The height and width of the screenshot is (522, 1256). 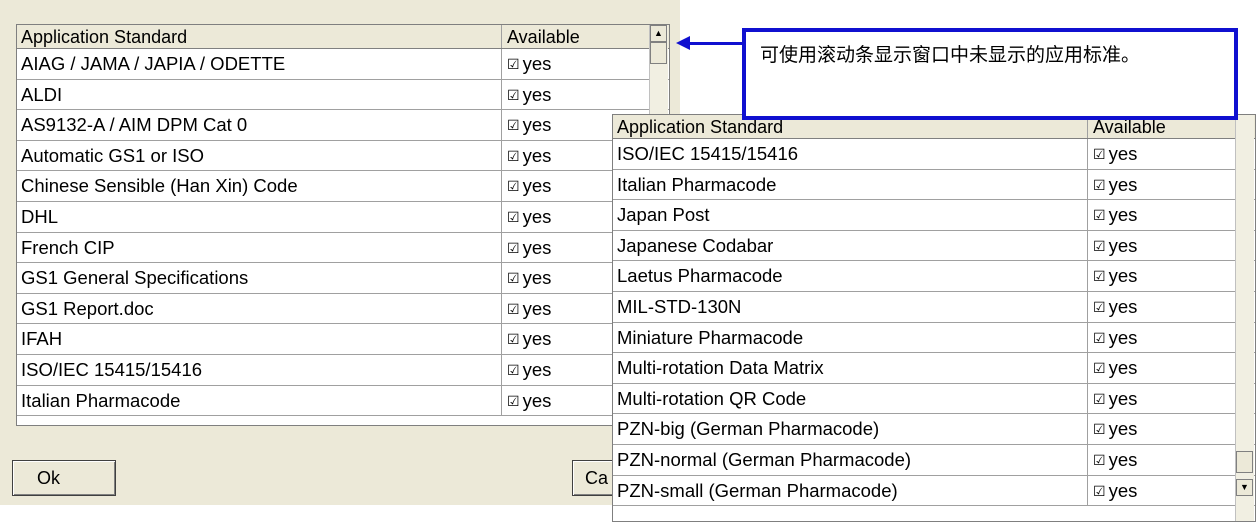 What do you see at coordinates (343, 64) in the screenshot?
I see `table-row: AIAG / JAMA / JAPIA / ODETTE ☑ yes` at bounding box center [343, 64].